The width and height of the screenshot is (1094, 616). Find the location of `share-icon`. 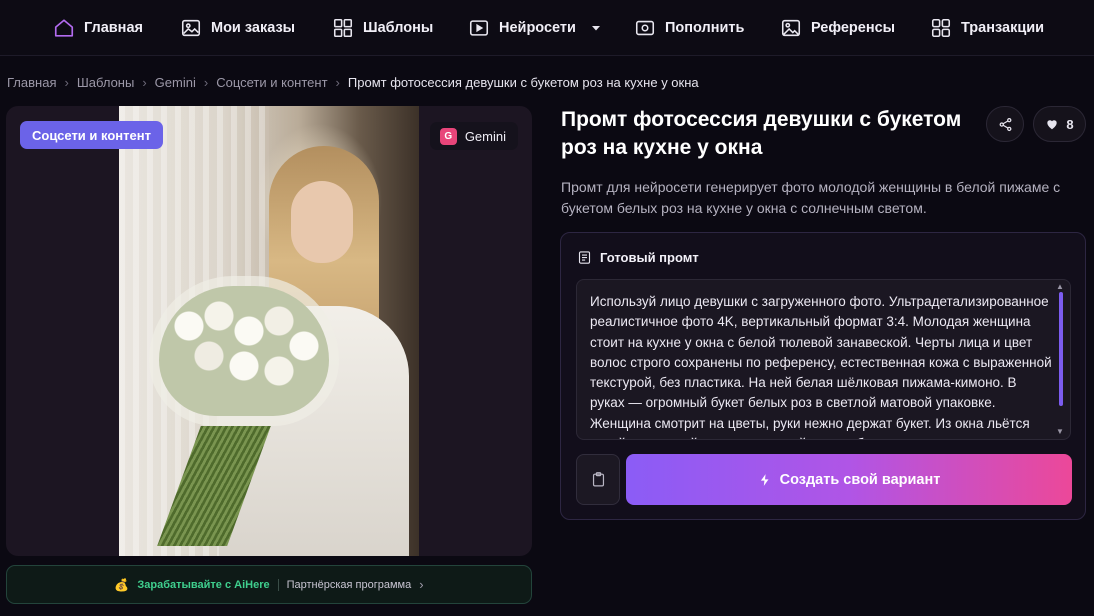

share-icon is located at coordinates (1005, 124).